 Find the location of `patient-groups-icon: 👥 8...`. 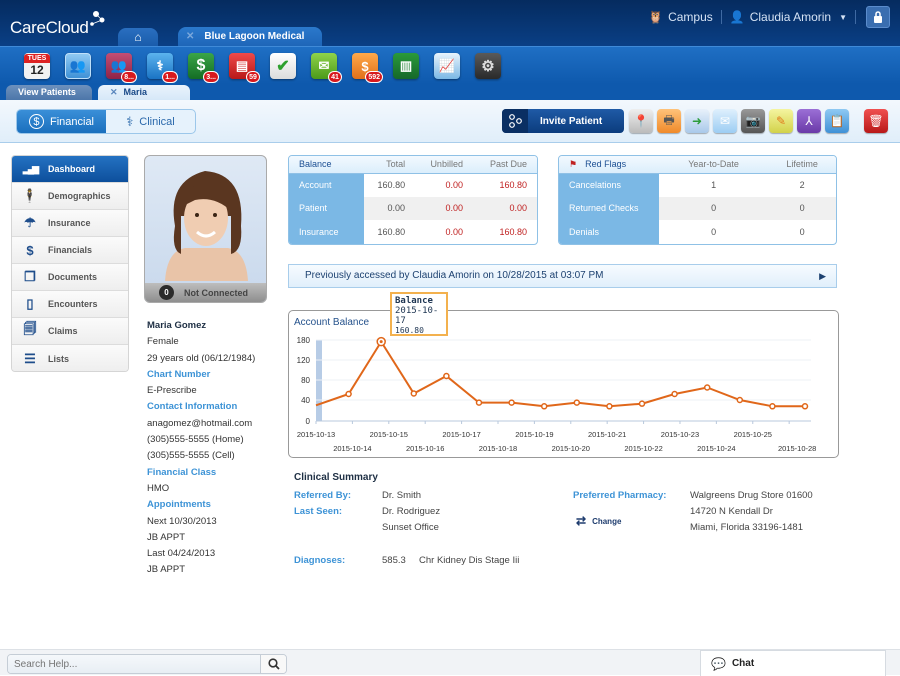

patient-groups-icon: 👥 8... is located at coordinates (121, 68).